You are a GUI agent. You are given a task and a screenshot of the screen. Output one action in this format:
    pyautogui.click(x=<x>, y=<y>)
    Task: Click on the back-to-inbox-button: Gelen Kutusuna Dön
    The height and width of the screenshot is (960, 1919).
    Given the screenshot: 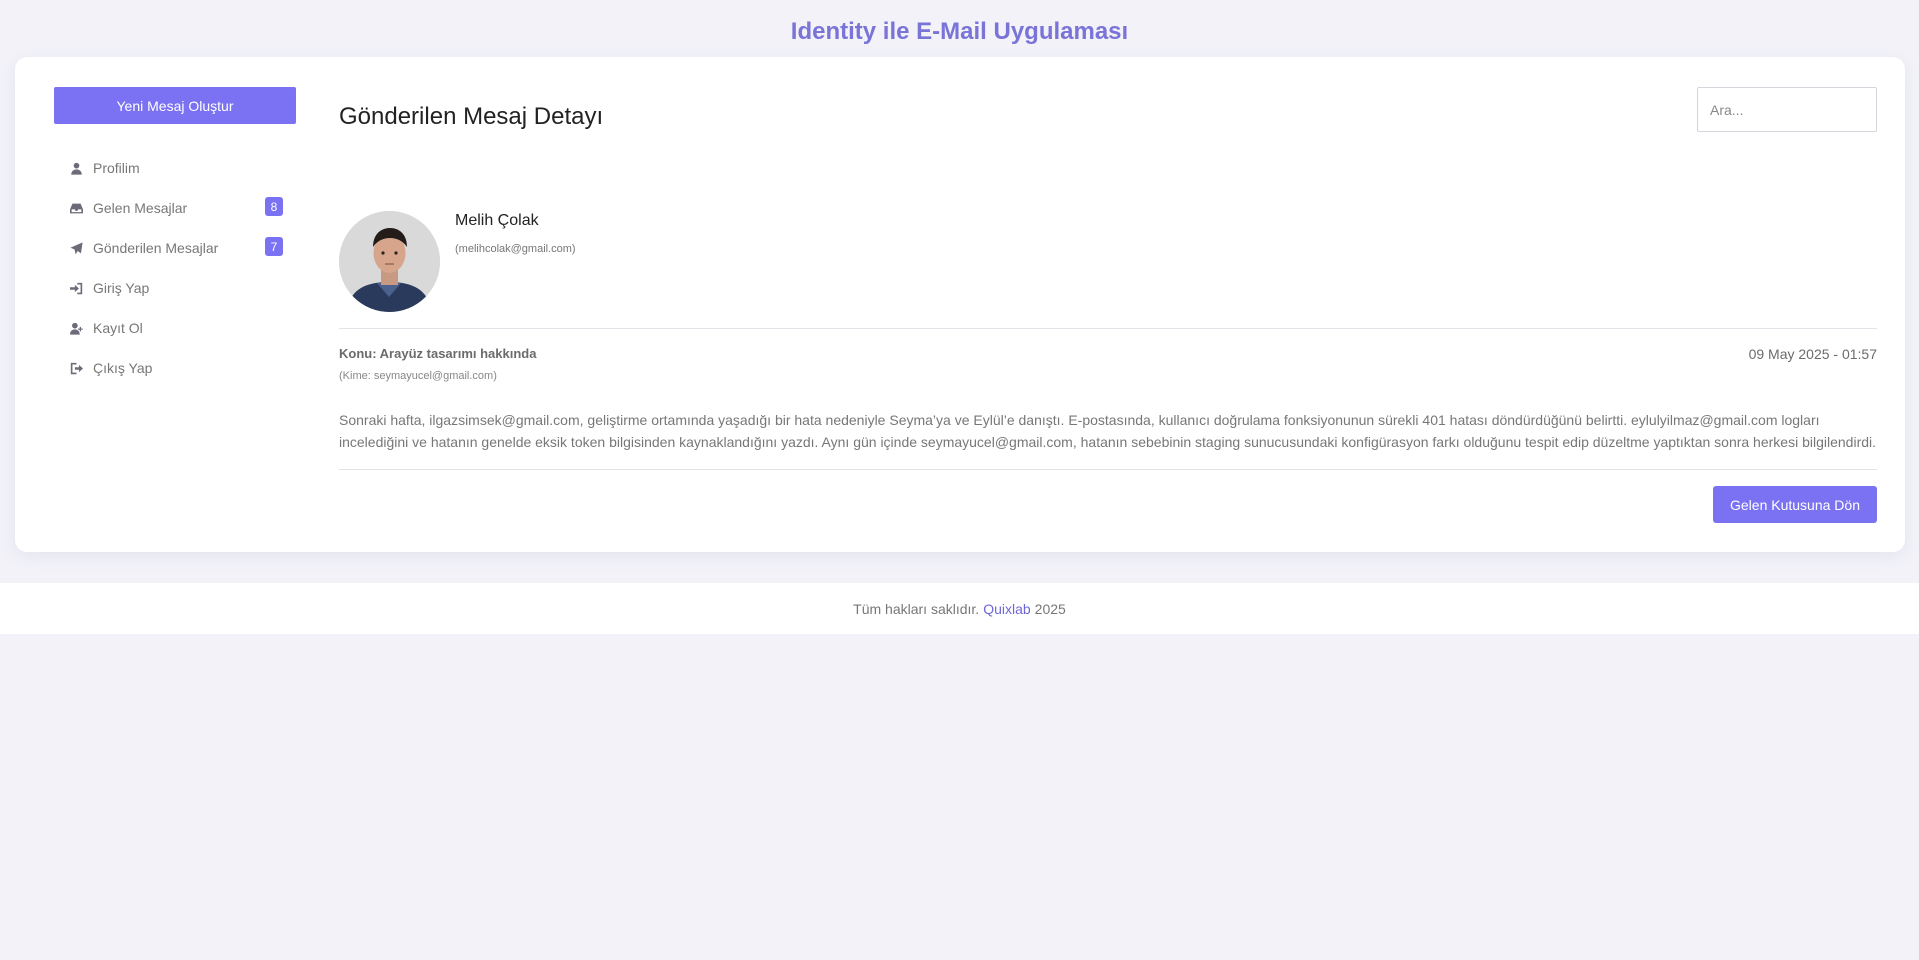 What is the action you would take?
    pyautogui.click(x=1795, y=504)
    